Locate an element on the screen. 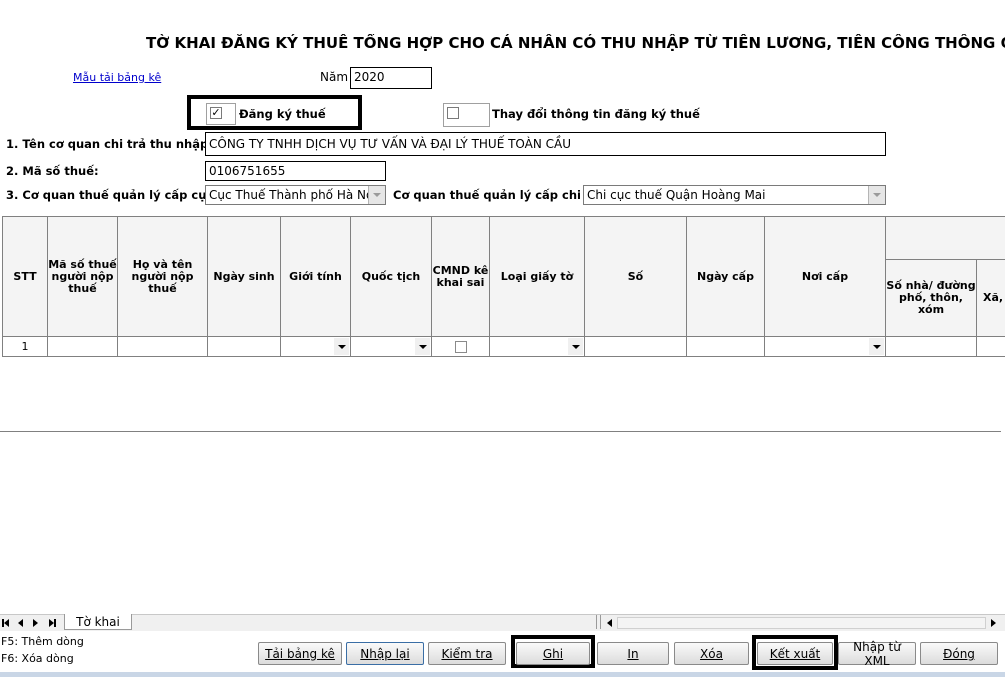  tab-to-khai: Tờ khai is located at coordinates (98, 622).